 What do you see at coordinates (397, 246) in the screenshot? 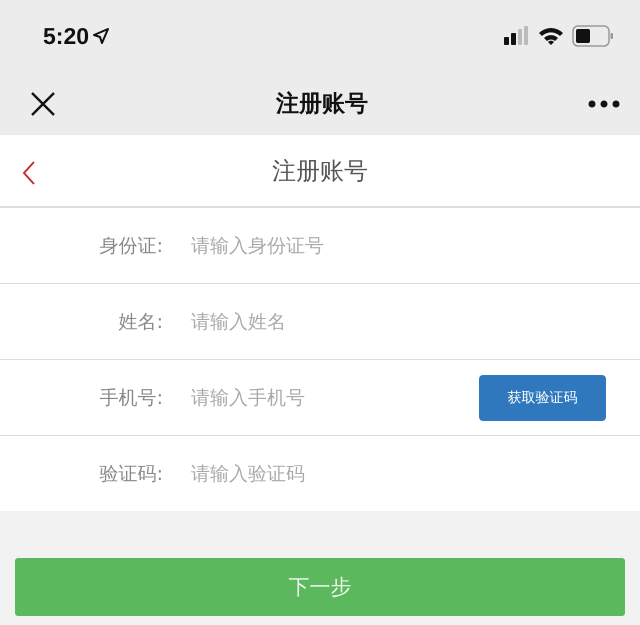
I see `input-field: 请输入身份证号` at bounding box center [397, 246].